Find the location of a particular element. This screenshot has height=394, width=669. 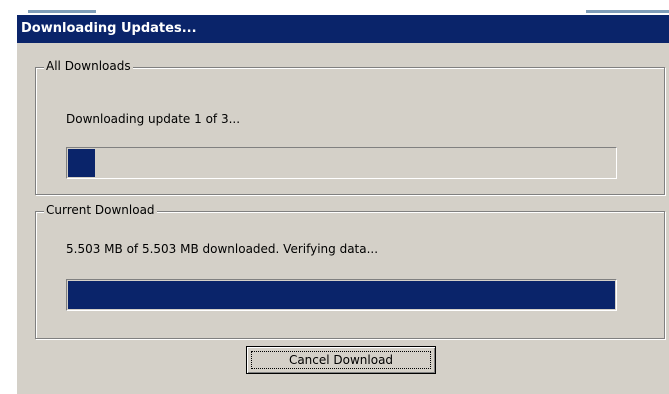

current-download-progress-bar is located at coordinates (341, 295).